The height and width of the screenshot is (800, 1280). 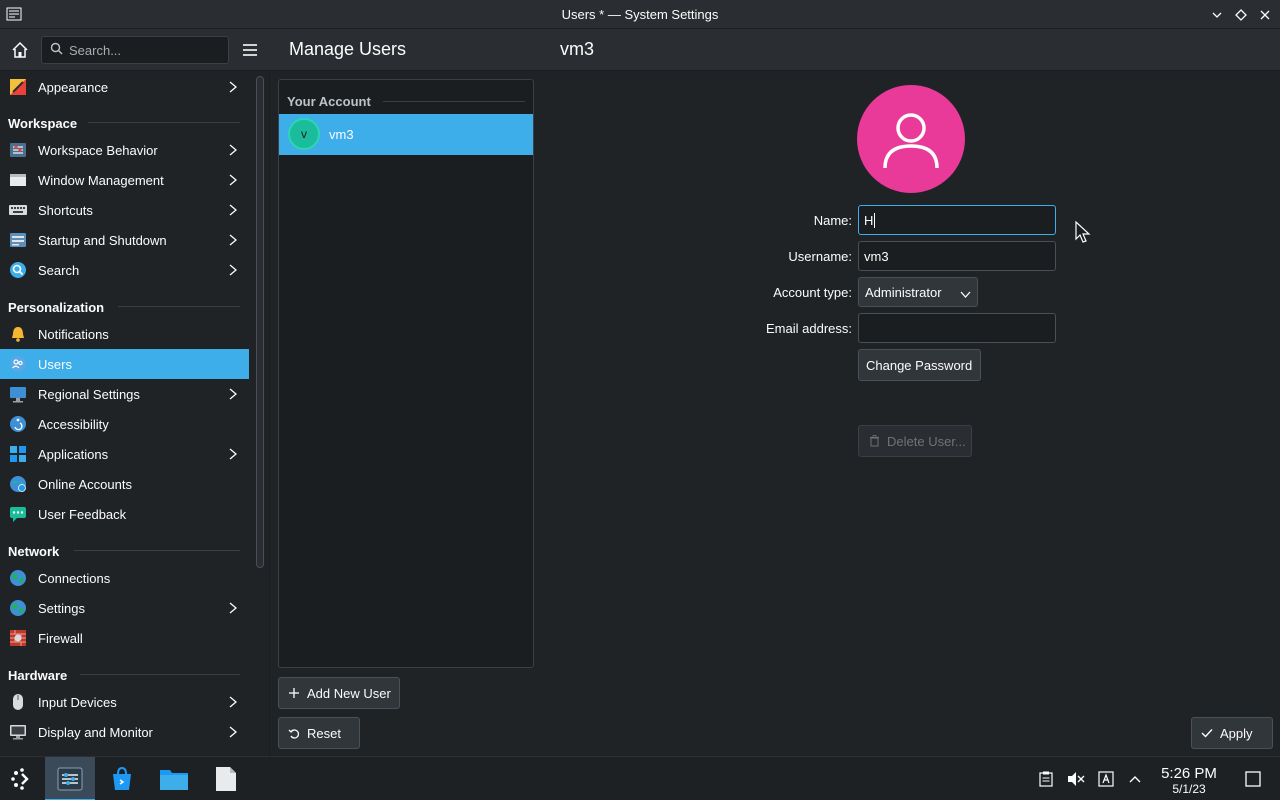 I want to click on section-heading: Personalization, so click(x=56, y=307).